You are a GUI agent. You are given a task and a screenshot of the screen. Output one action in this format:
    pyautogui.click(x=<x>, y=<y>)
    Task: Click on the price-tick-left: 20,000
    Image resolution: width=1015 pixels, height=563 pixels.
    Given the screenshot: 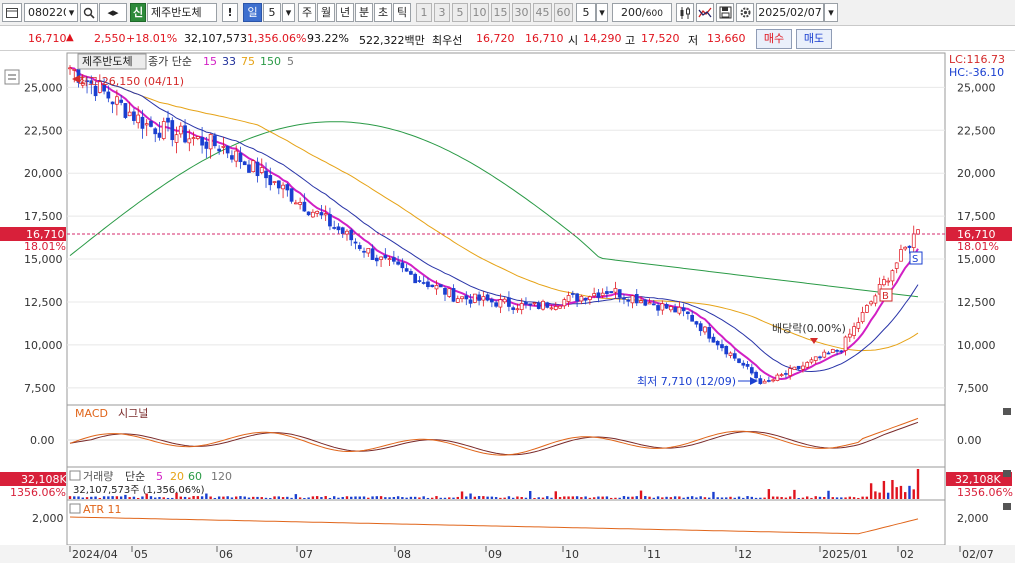 What is the action you would take?
    pyautogui.click(x=43, y=173)
    